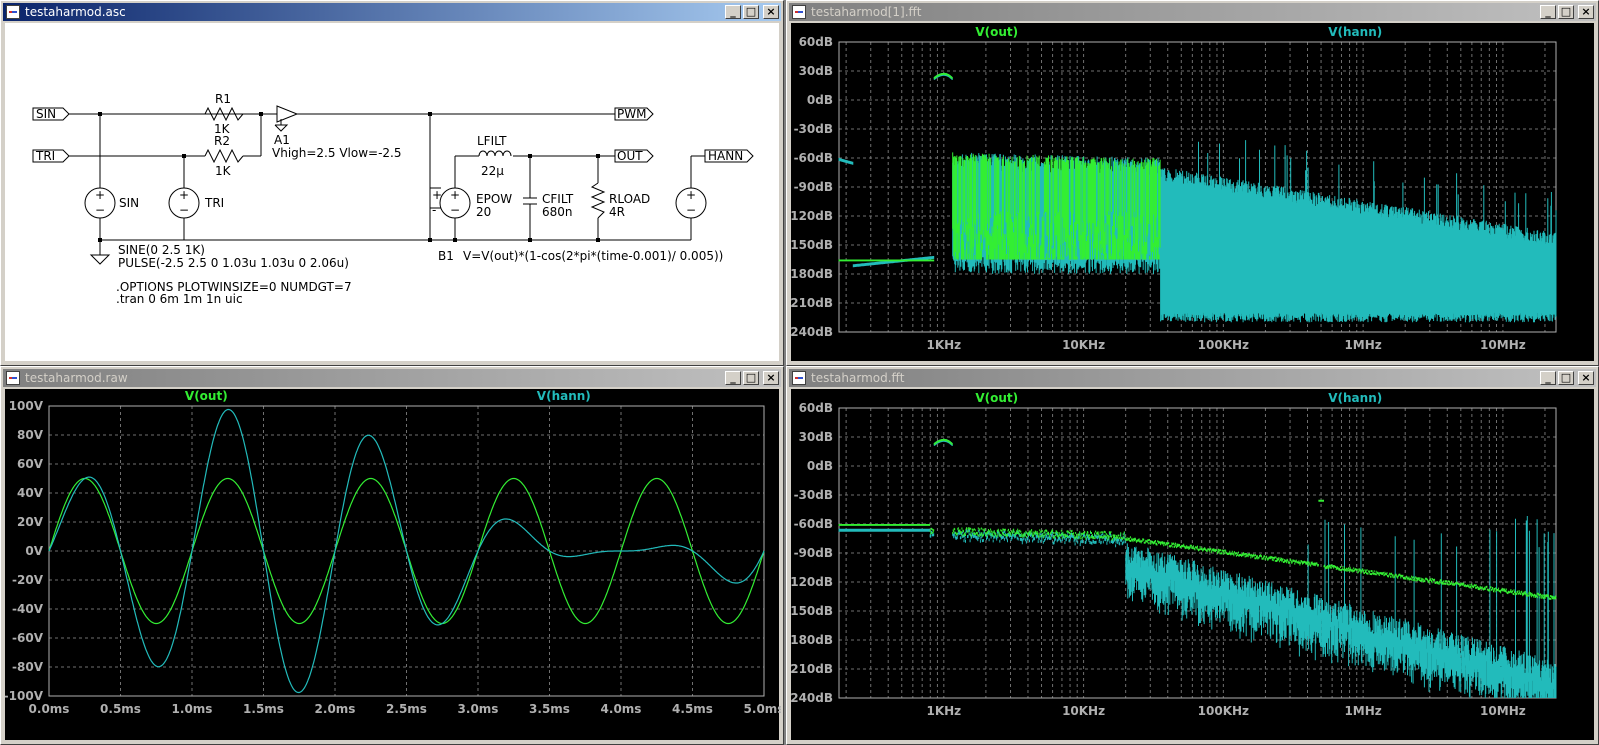 This screenshot has height=745, width=1599. Describe the element at coordinates (725, 156) in the screenshot. I see `label-hann: HANN` at that location.